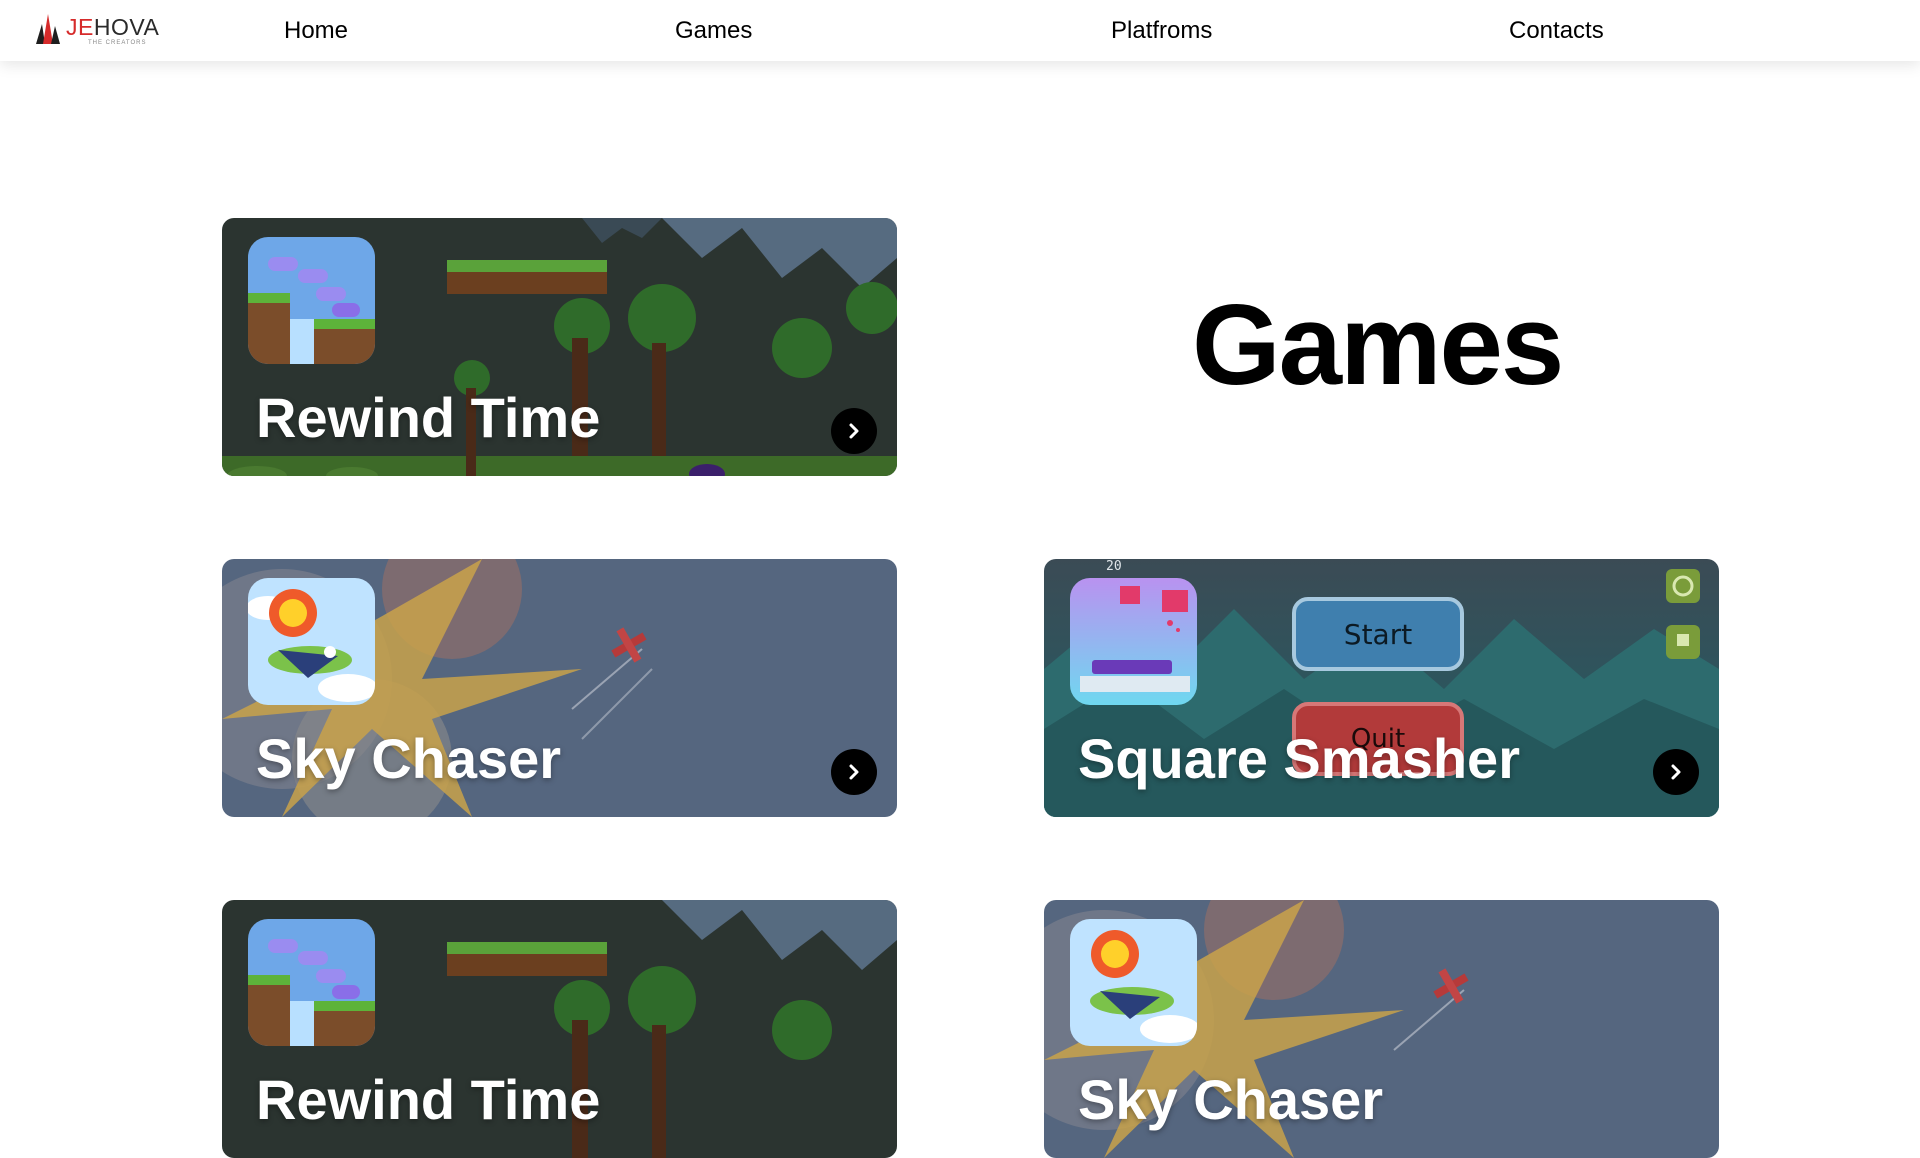 This screenshot has height=1158, width=1920. I want to click on game-card-rewind-time-2: Rewind Time, so click(559, 1029).